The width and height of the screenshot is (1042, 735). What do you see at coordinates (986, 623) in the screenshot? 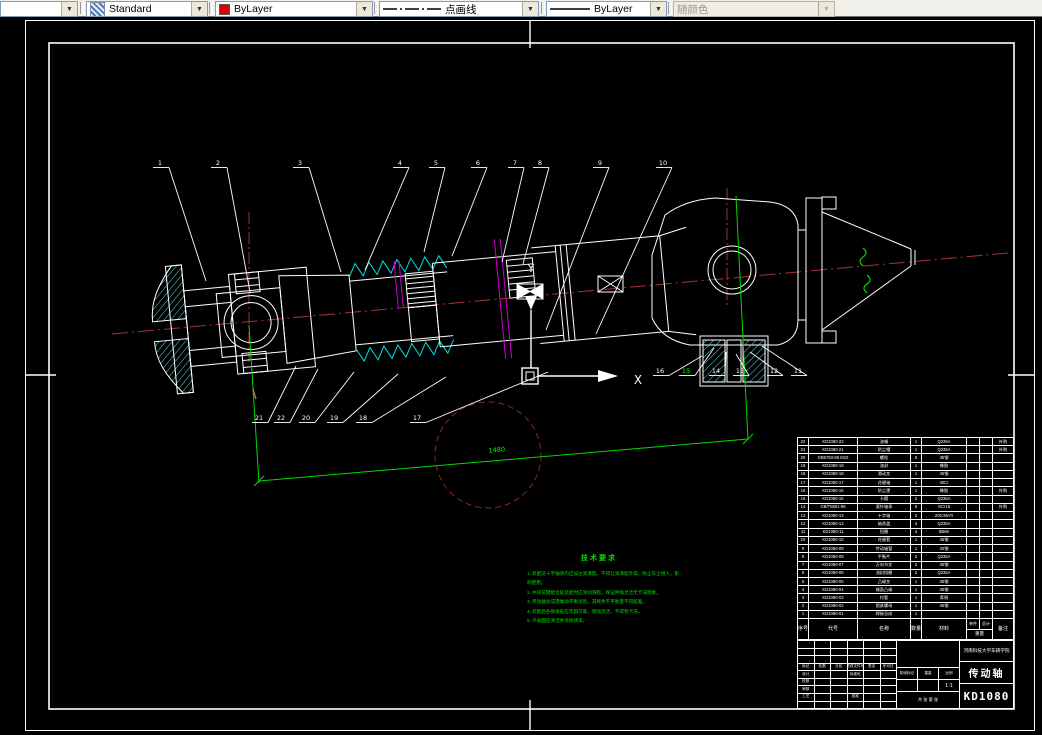
I see `bom-header-total: 总计` at bounding box center [986, 623].